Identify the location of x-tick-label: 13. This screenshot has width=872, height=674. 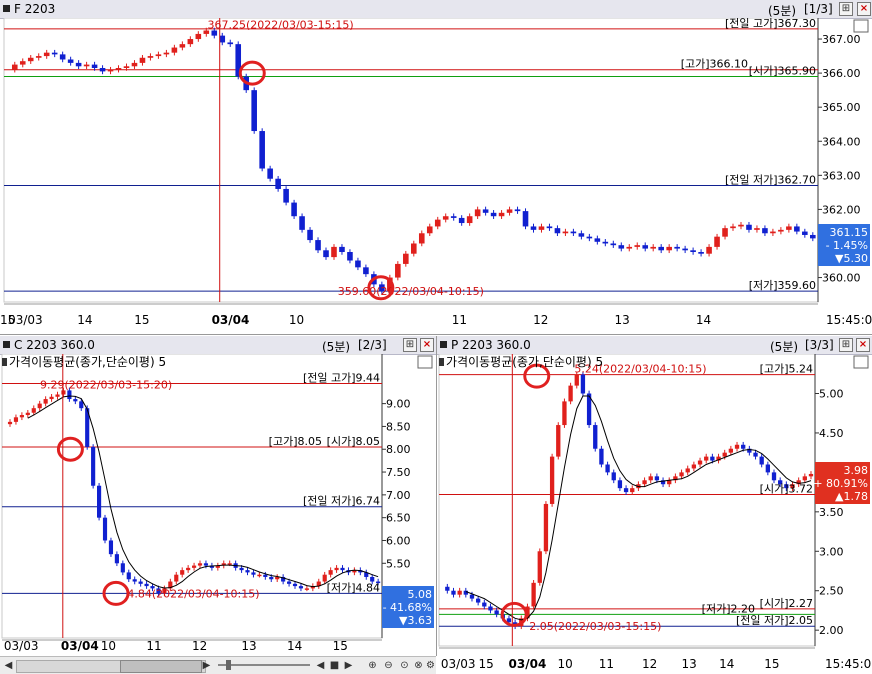
(622, 320).